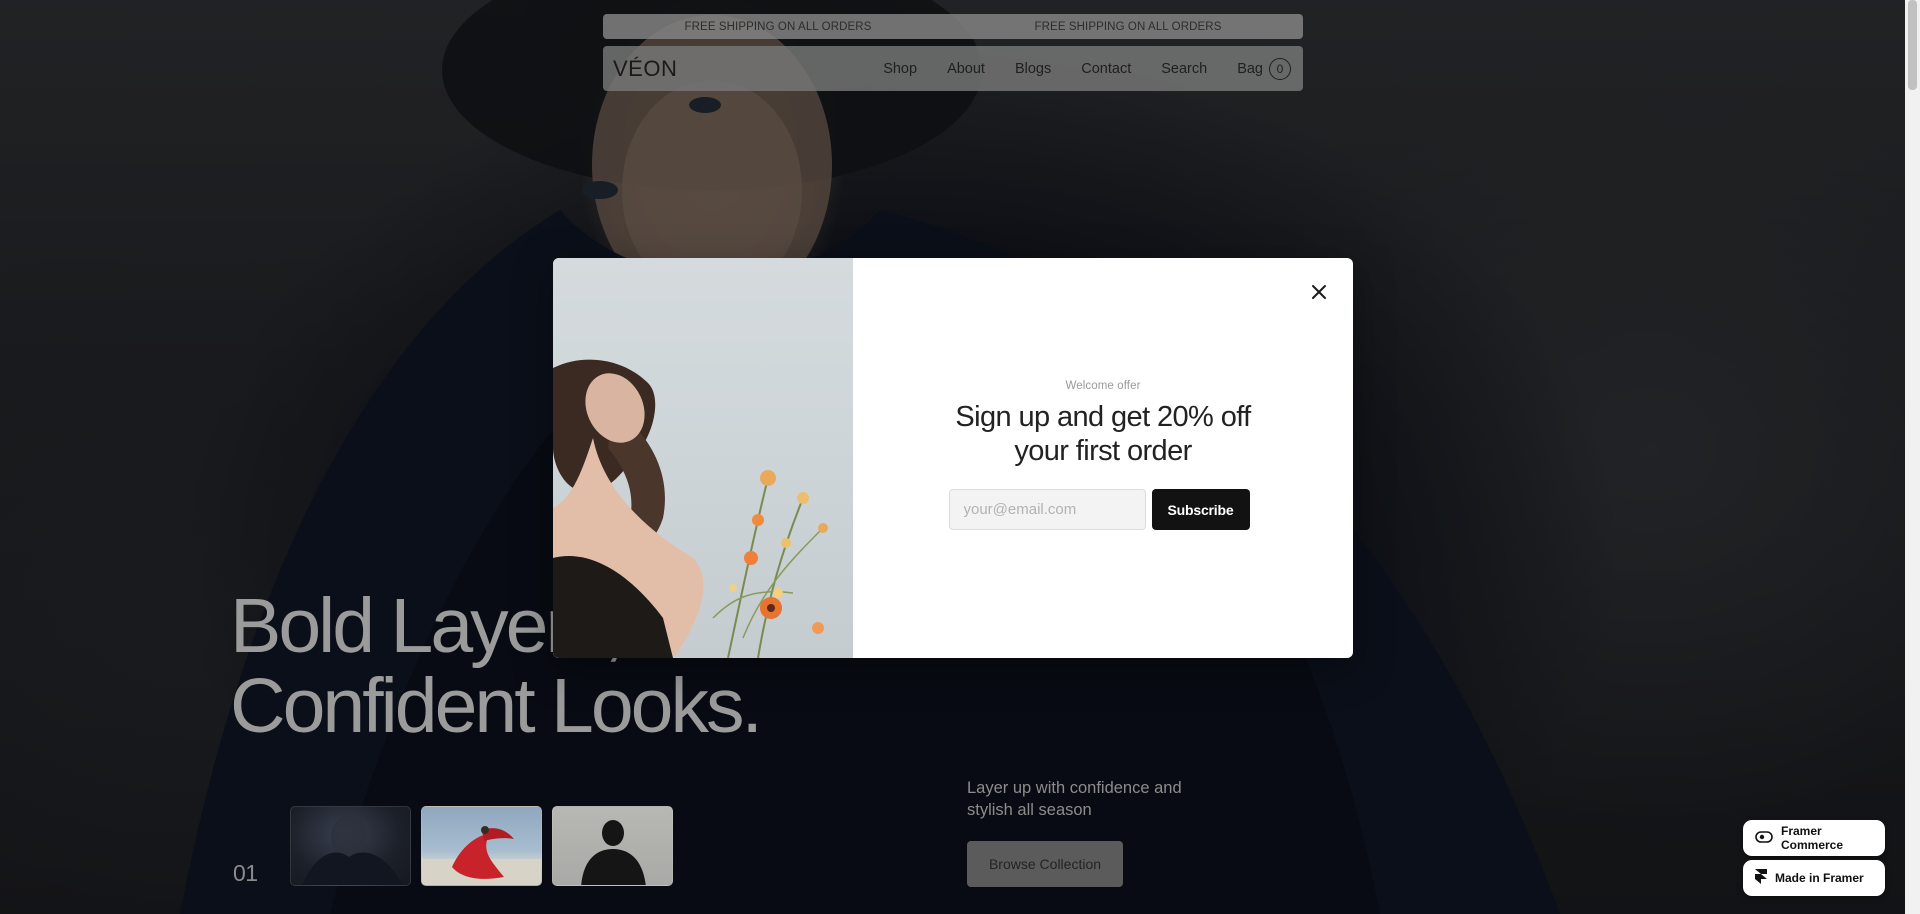 This screenshot has width=1920, height=914. What do you see at coordinates (1819, 878) in the screenshot?
I see `made-in-framer-label: Made in Framer` at bounding box center [1819, 878].